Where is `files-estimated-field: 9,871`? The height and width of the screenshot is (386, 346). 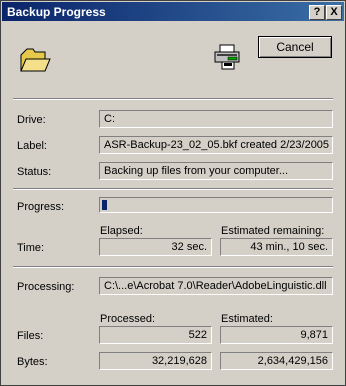
files-estimated-field: 9,871 is located at coordinates (276, 335).